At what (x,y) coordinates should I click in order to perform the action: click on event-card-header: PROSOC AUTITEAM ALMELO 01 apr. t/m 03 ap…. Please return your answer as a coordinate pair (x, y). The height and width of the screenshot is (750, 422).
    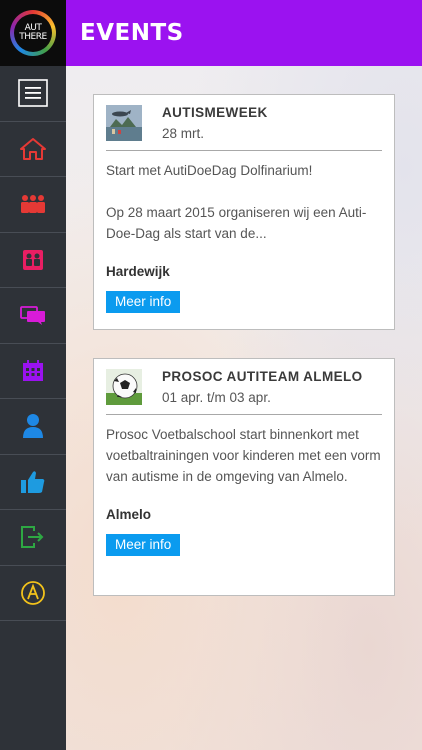
    Looking at the image, I should click on (244, 386).